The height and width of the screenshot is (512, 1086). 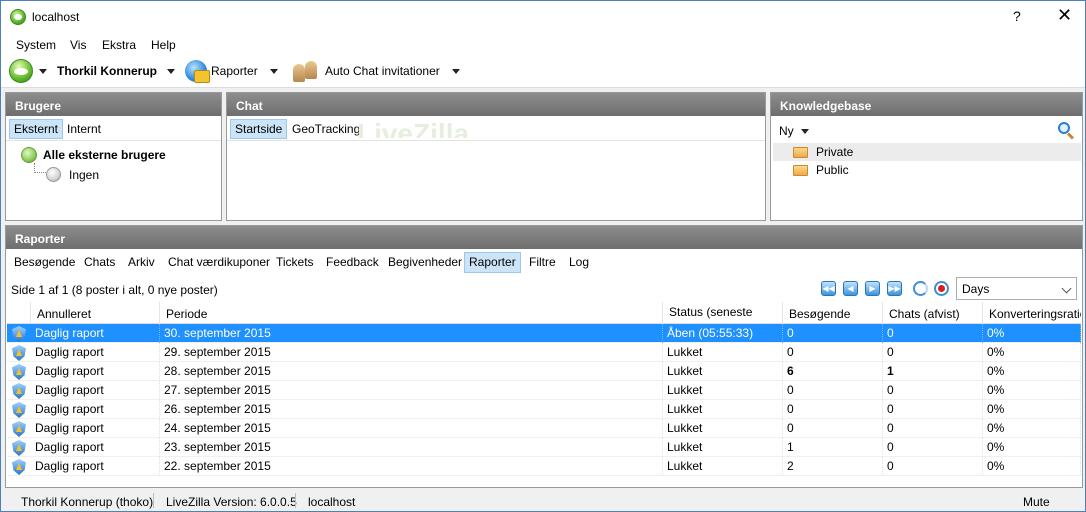 I want to click on tree-item-none: Ingen, so click(x=72, y=174).